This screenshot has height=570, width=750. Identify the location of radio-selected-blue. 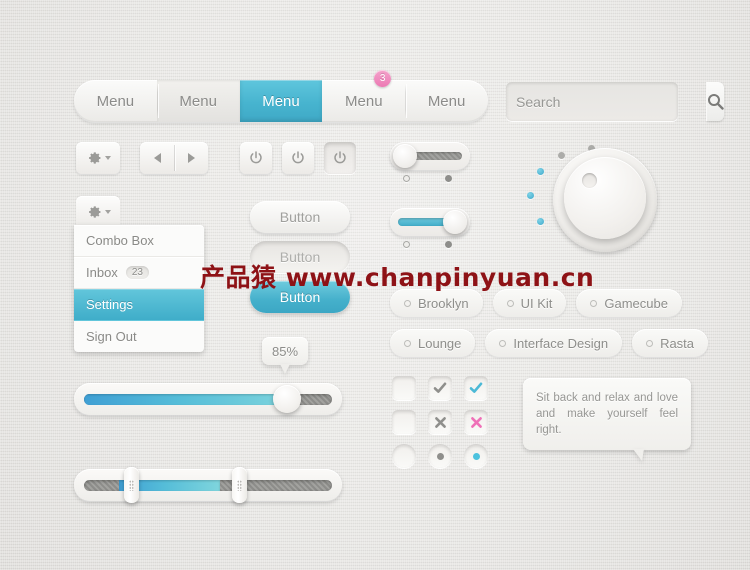
(476, 456).